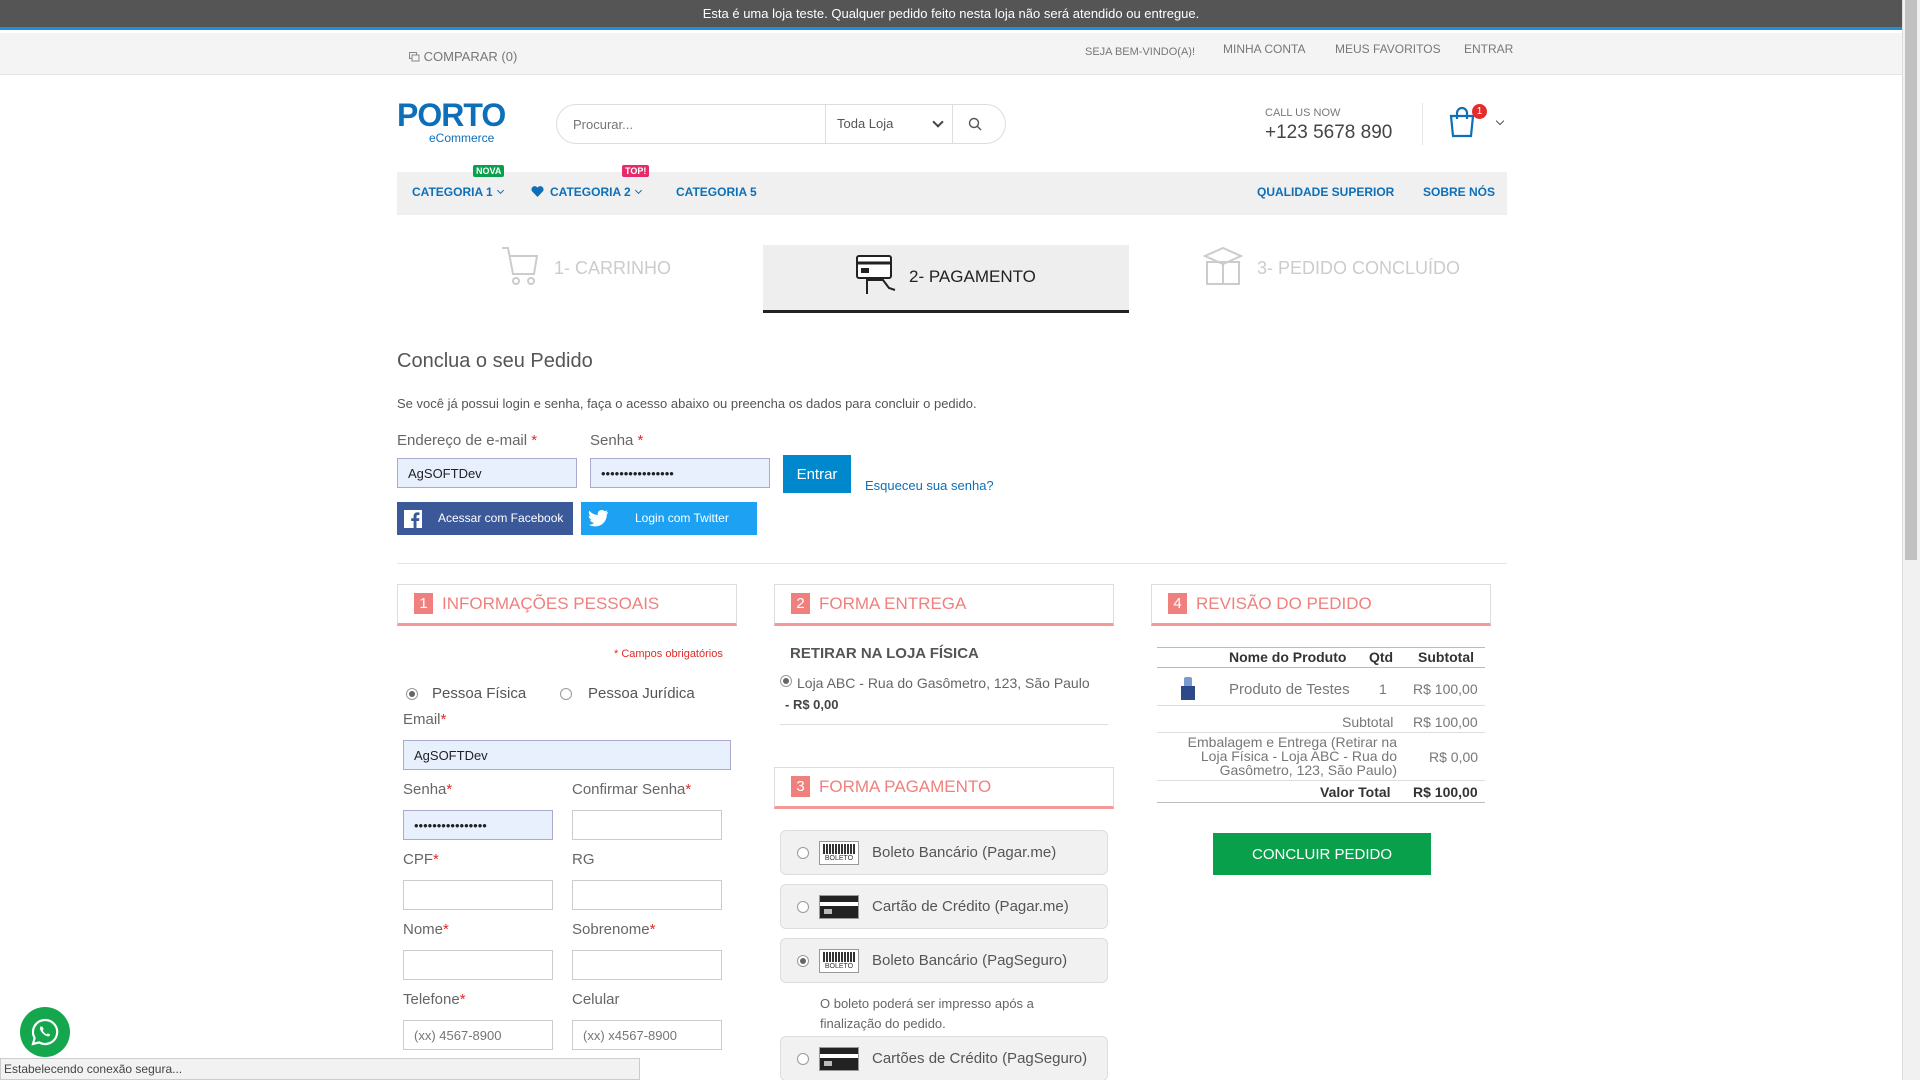 This screenshot has height=1080, width=1920. I want to click on nav-categoria-2-label: CATEGORIA 2, so click(590, 192).